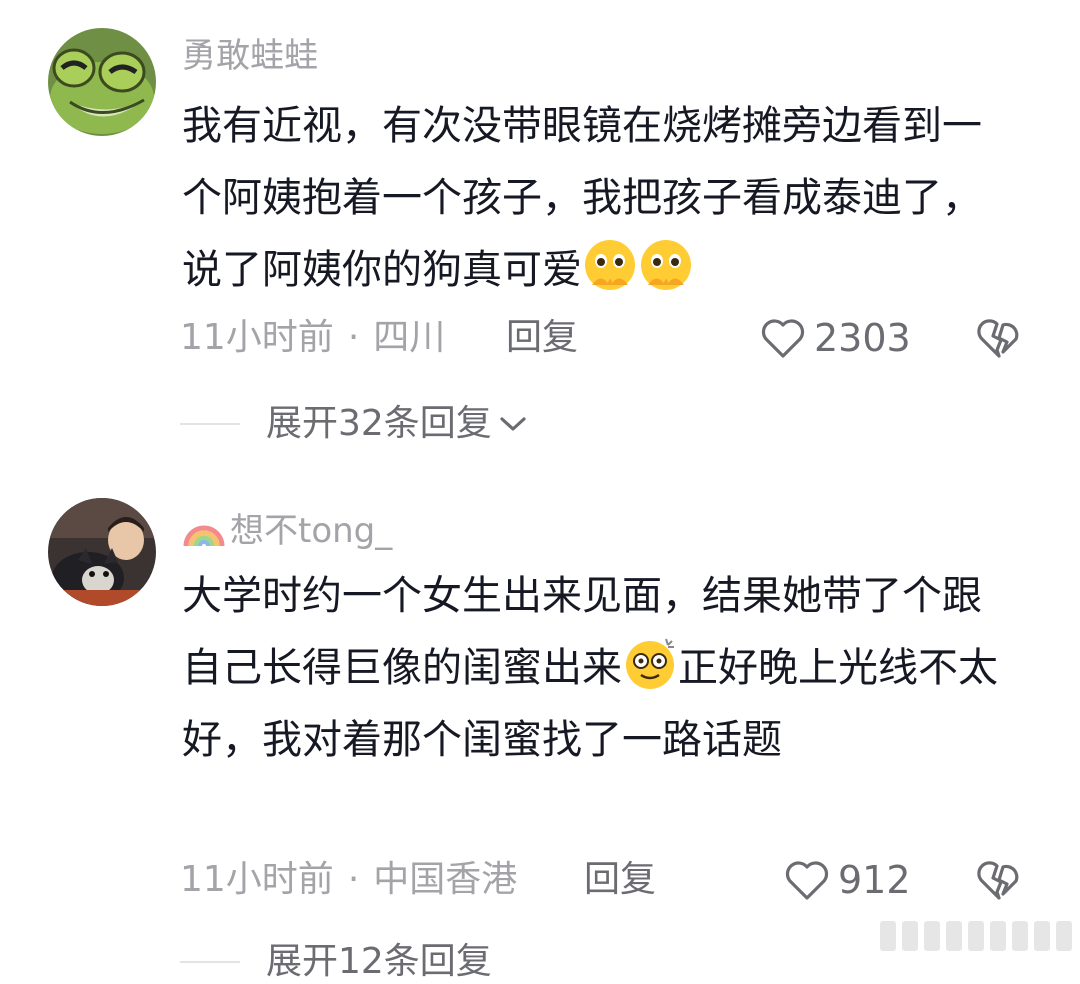 The height and width of the screenshot is (984, 1080). I want to click on expand-replies-label: 展开12条回复, so click(379, 961).